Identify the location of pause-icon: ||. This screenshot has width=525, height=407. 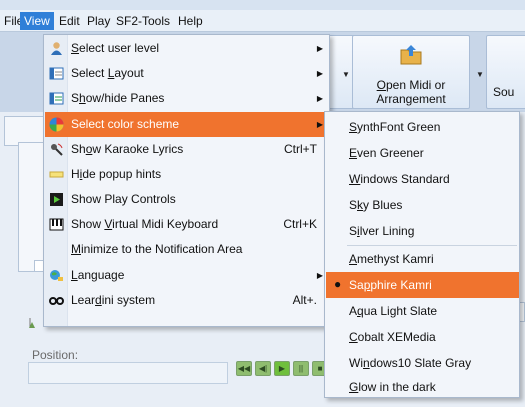
(301, 368).